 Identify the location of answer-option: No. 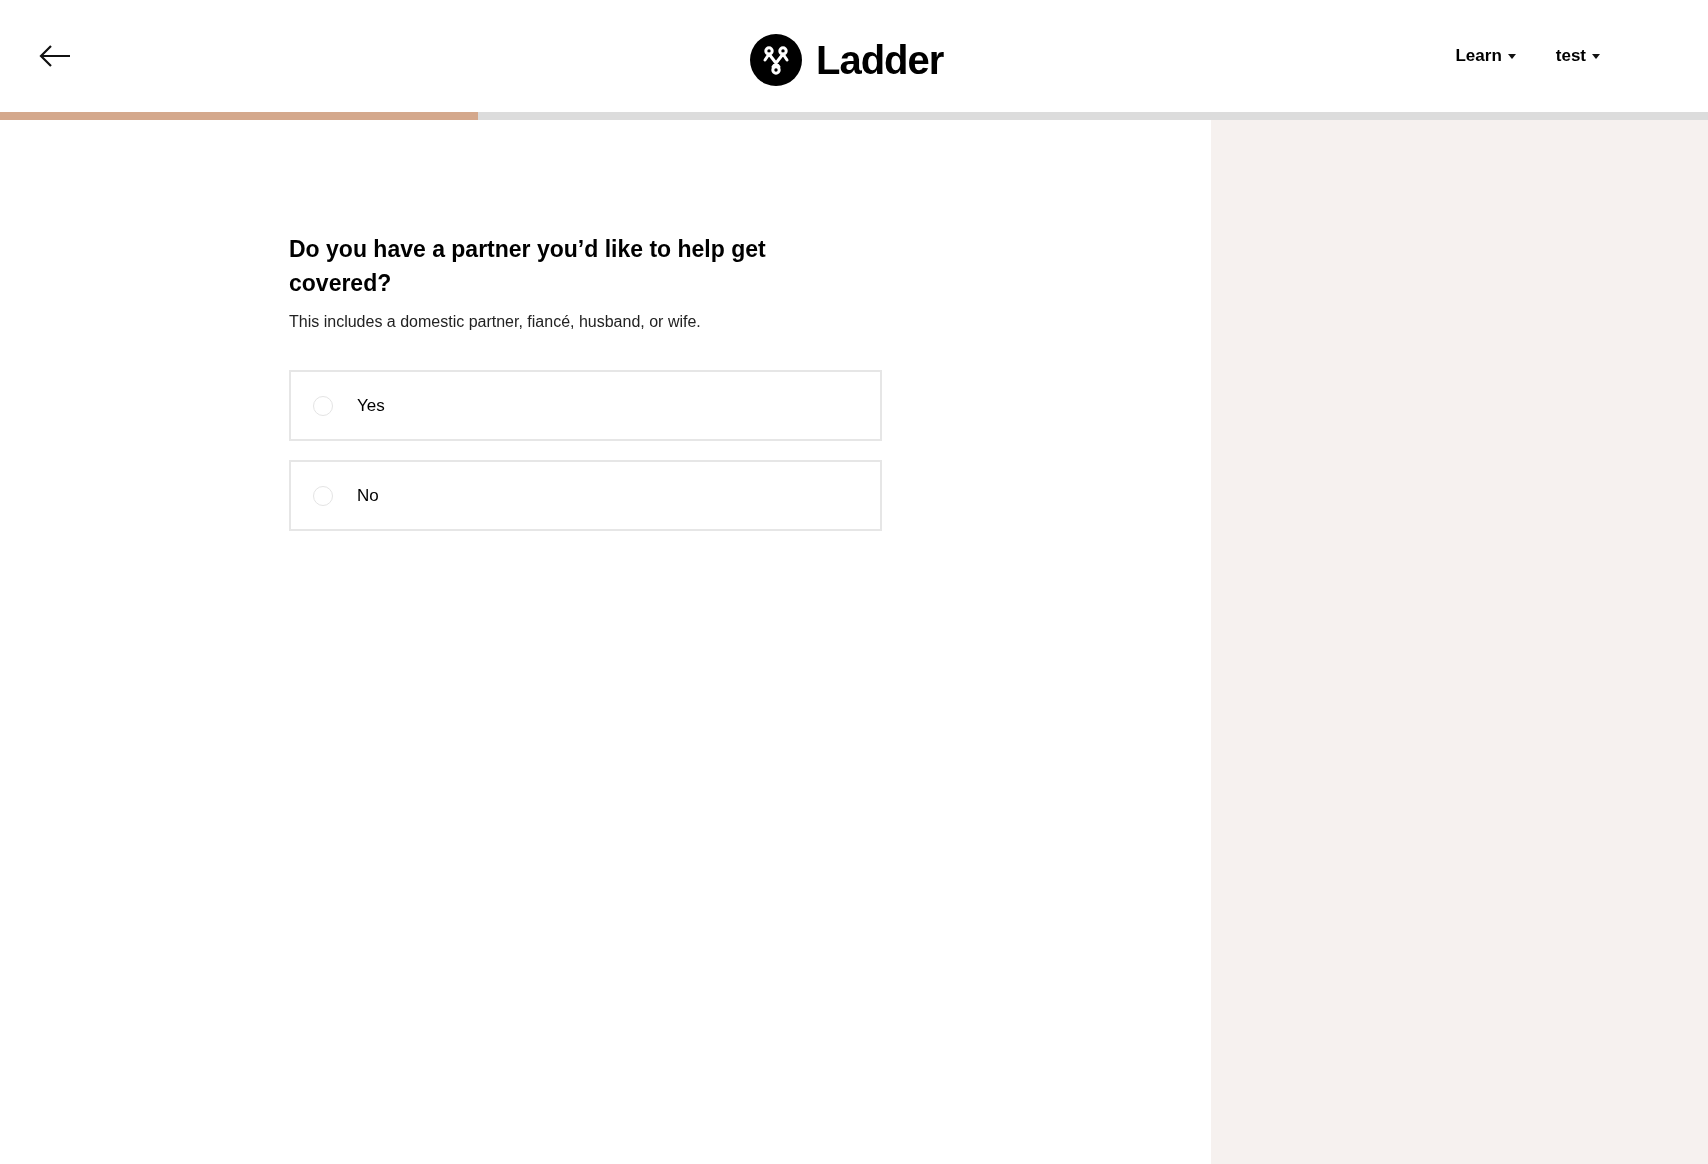
(585, 495).